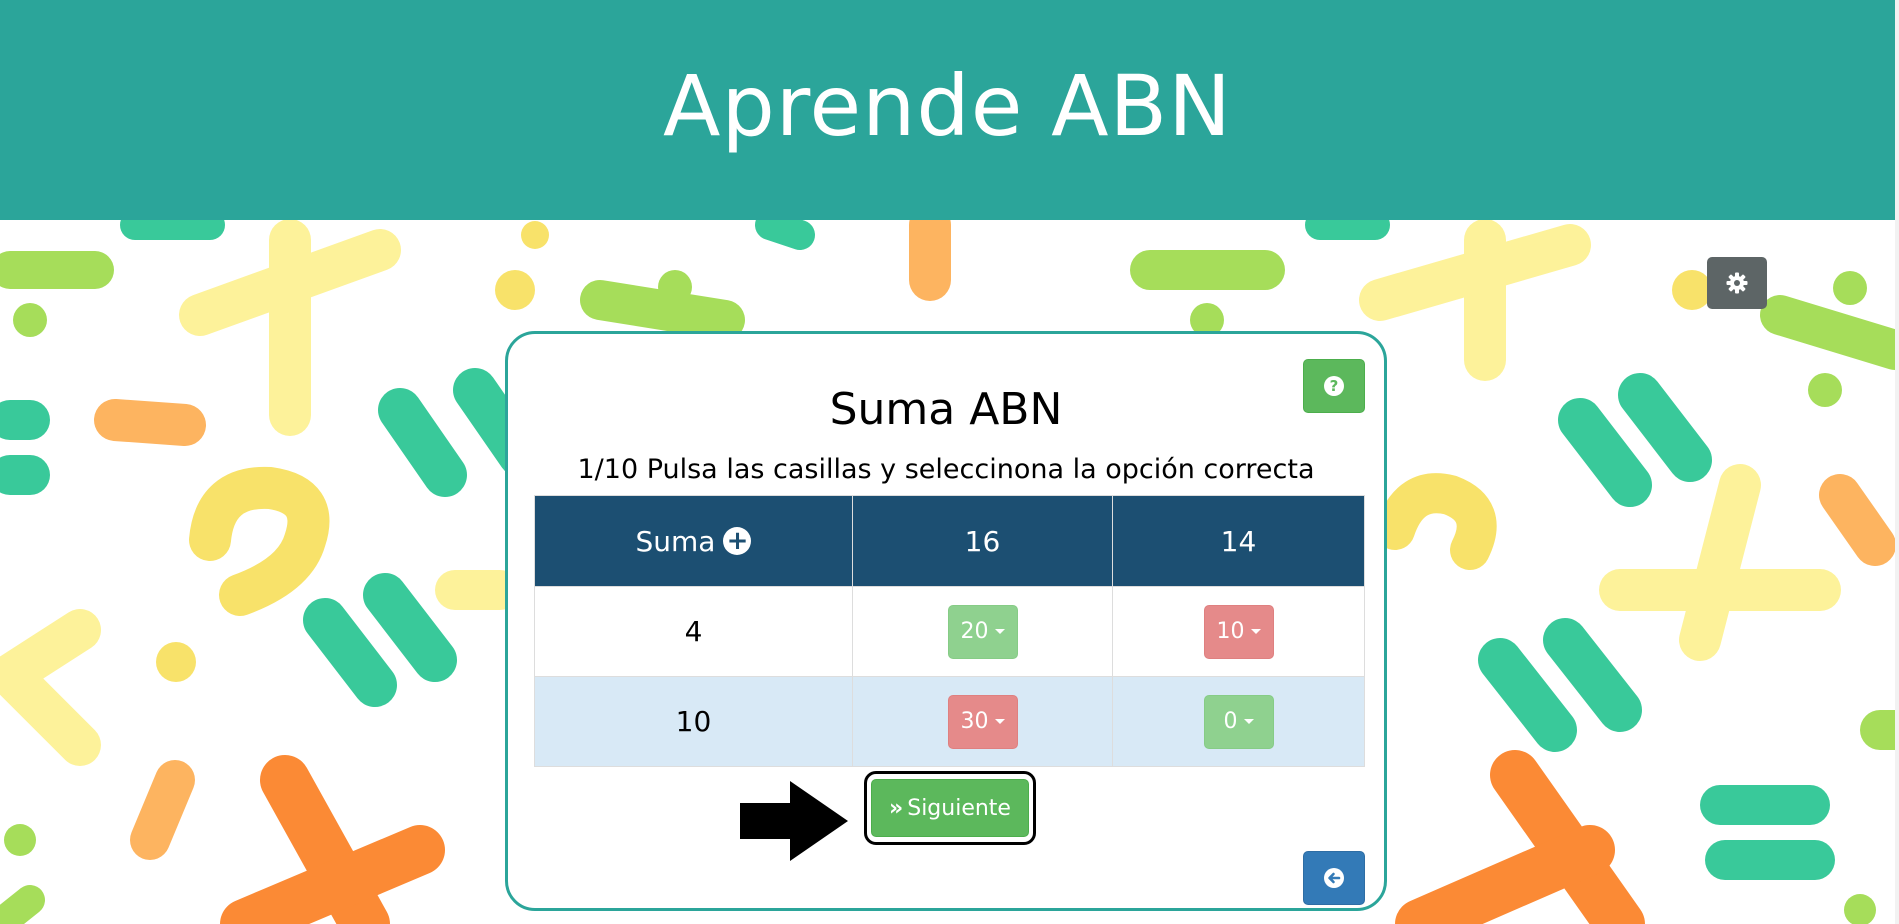  Describe the element at coordinates (693, 721) in the screenshot. I see `row-label: 10` at that location.